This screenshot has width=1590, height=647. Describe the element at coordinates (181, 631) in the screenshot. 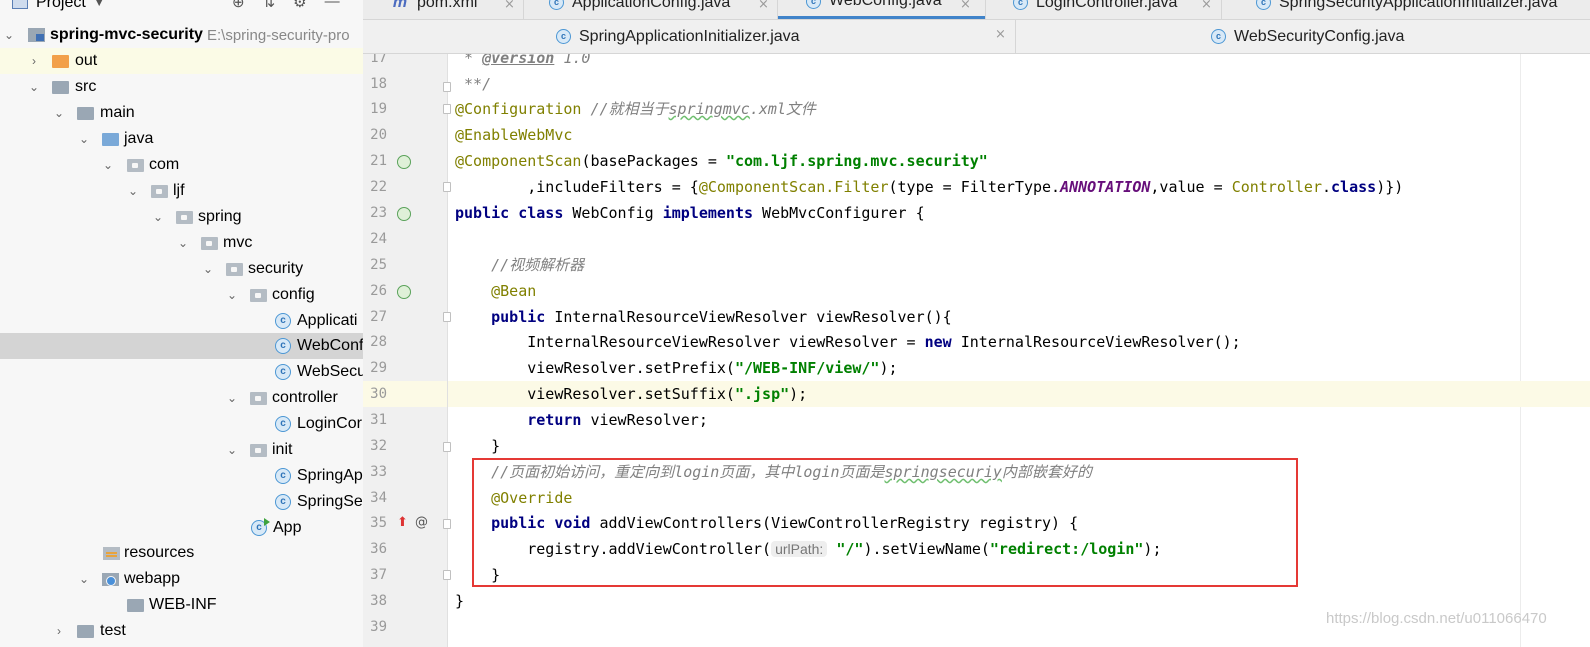

I see `tree-row-test: › test` at that location.